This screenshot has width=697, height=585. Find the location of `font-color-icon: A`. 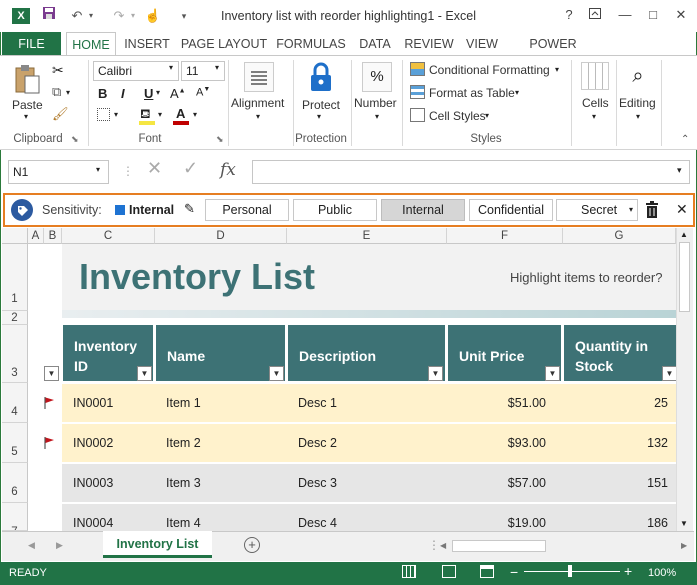

font-color-icon: A is located at coordinates (180, 113).